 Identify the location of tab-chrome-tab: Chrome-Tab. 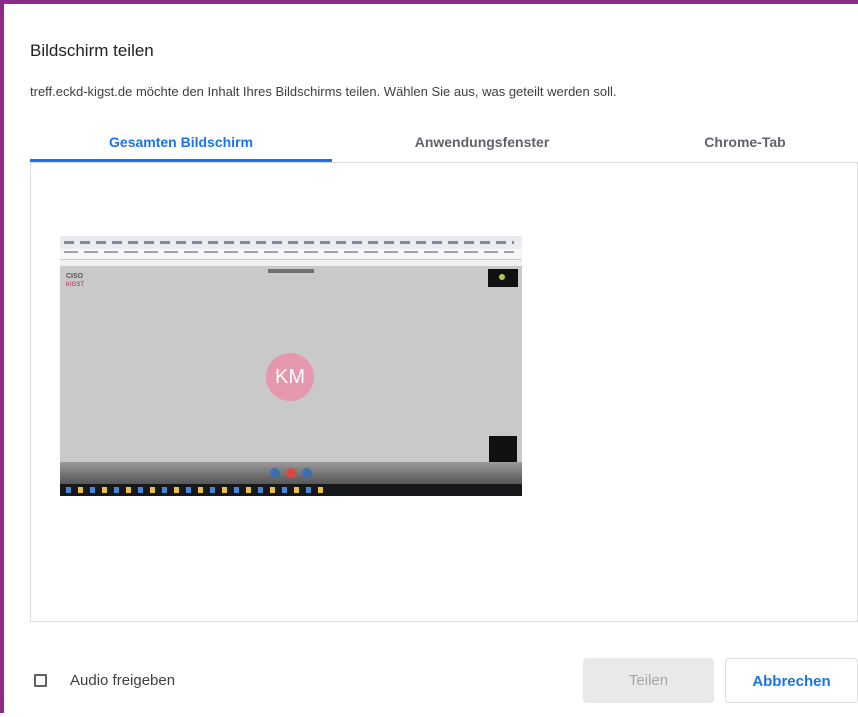
(745, 143).